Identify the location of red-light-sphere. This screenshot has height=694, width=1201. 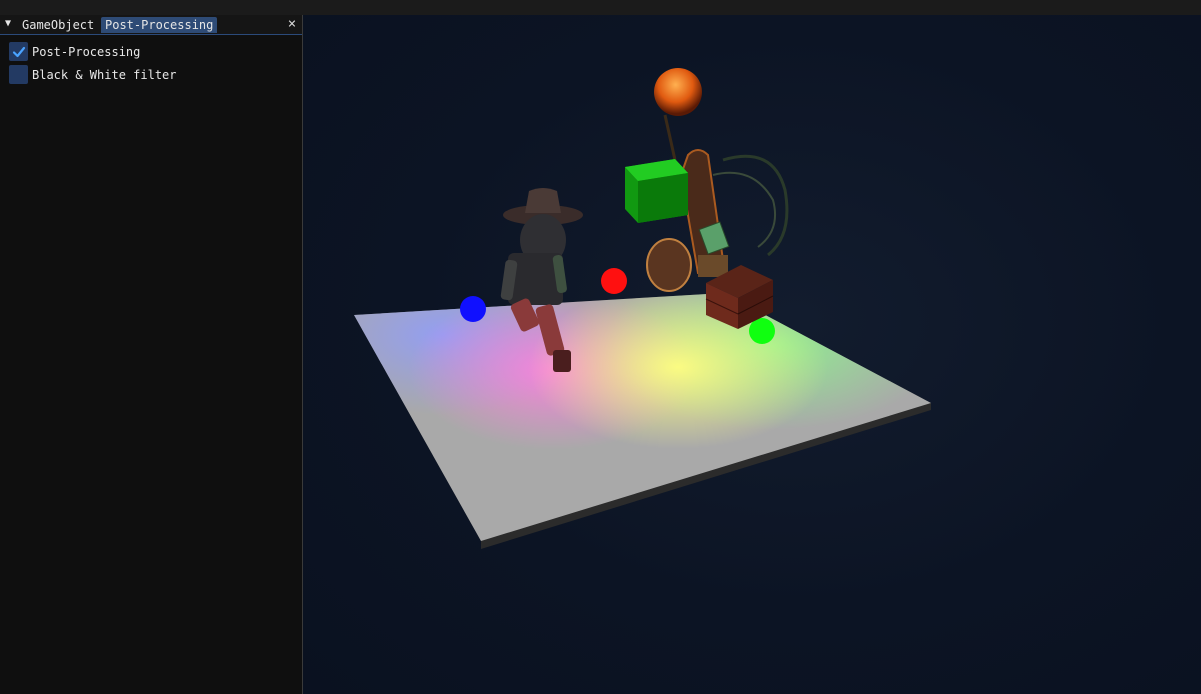
(614, 281).